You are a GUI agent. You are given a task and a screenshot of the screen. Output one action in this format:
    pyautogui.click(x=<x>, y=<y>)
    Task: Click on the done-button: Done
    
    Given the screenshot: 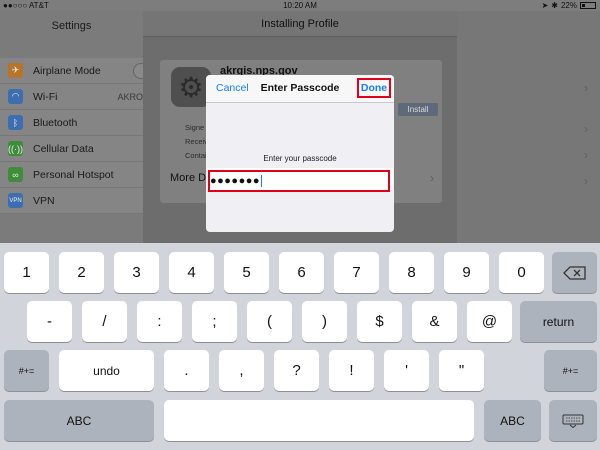 What is the action you would take?
    pyautogui.click(x=374, y=88)
    